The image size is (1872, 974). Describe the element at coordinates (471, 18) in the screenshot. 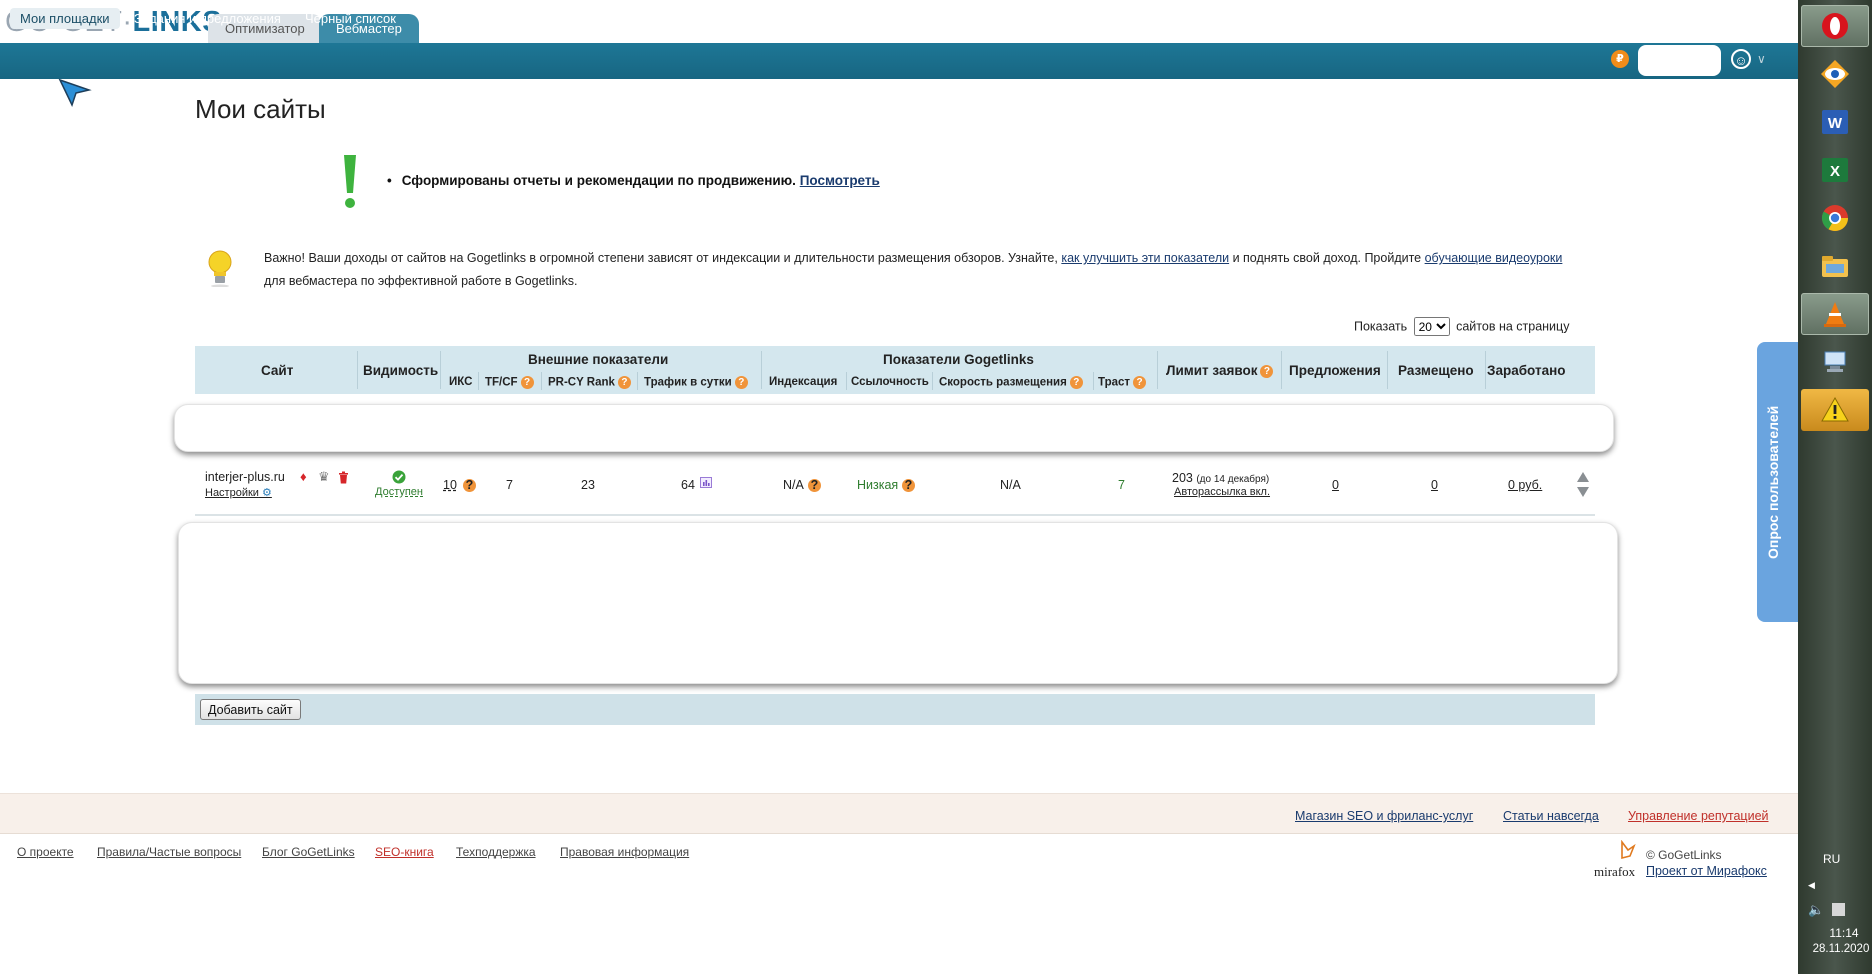

I see `nav-campaign-search: Поиск кампаний` at that location.